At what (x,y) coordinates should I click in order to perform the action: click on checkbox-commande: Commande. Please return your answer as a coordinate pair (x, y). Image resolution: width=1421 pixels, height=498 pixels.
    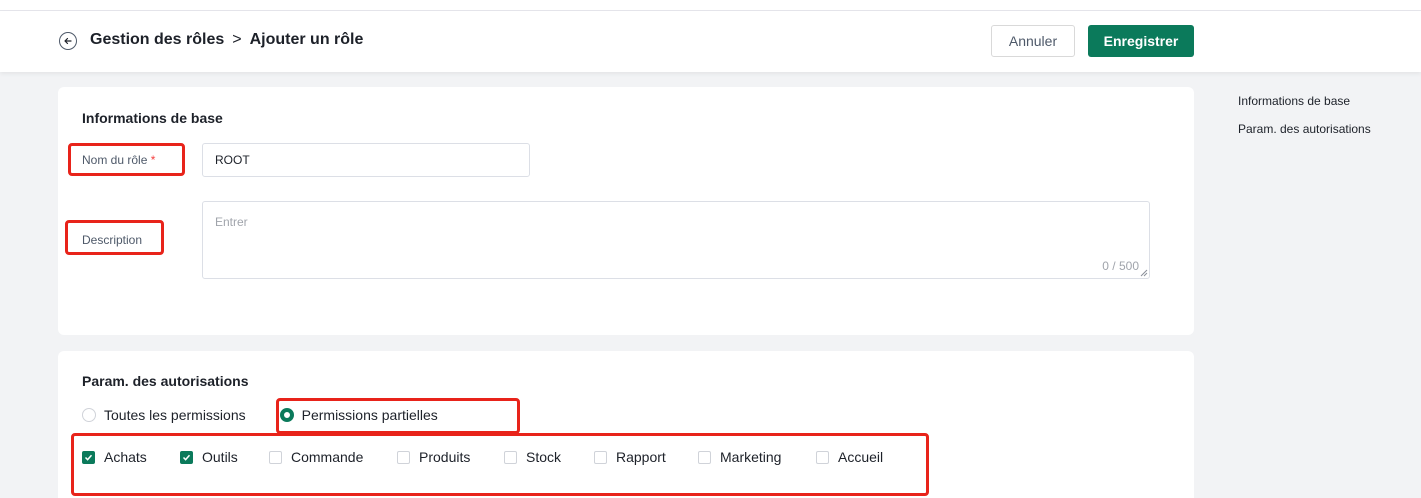
    Looking at the image, I should click on (333, 457).